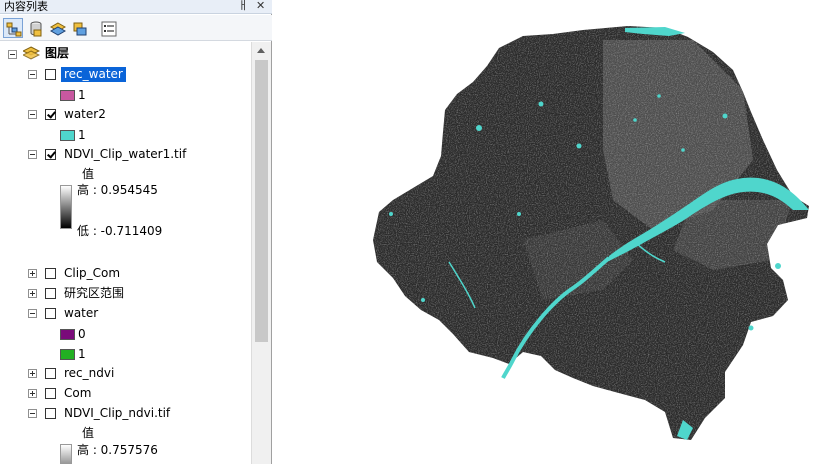 This screenshot has width=832, height=464. I want to click on toc-vertical-scrollbar, so click(261, 253).